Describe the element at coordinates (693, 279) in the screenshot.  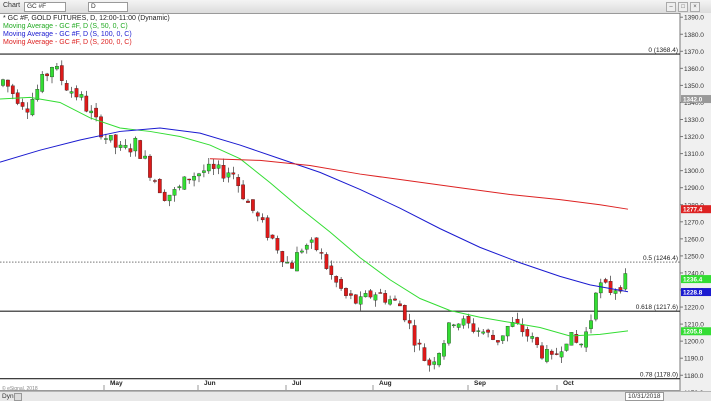
I see `price-marker-label: 1236.4` at that location.